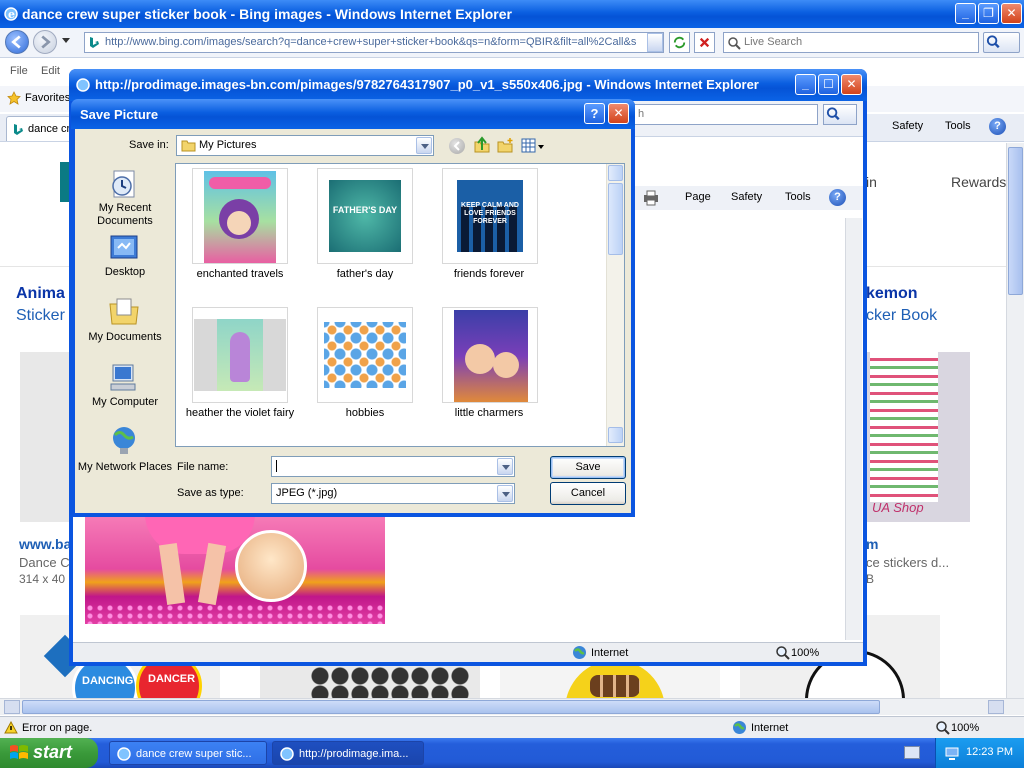 The height and width of the screenshot is (768, 1024). I want to click on keyboard-tray-icon, so click(912, 752).